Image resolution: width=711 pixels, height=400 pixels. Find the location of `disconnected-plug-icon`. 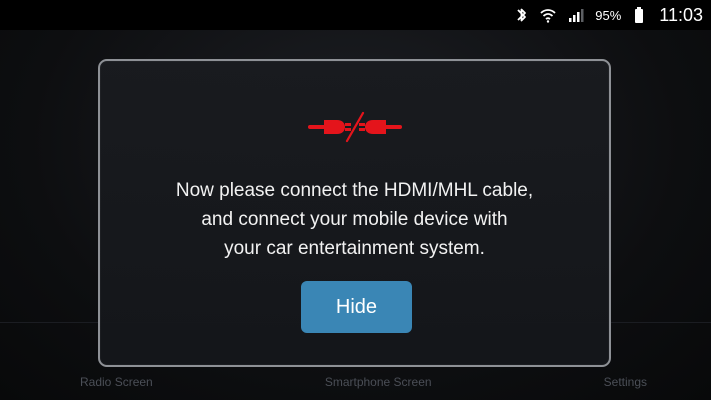

disconnected-plug-icon is located at coordinates (354, 127).